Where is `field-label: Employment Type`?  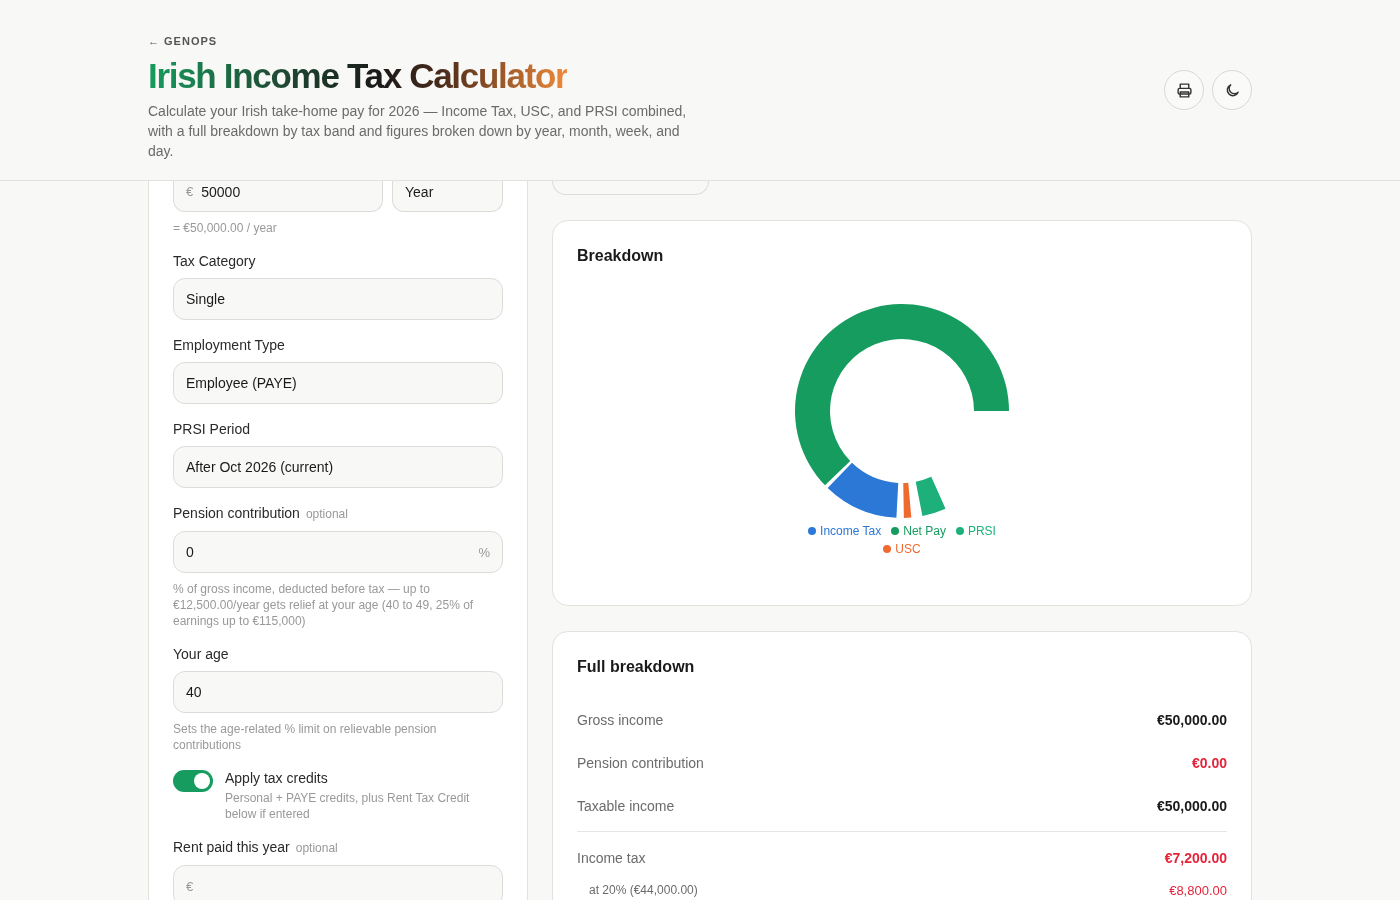 field-label: Employment Type is located at coordinates (229, 345).